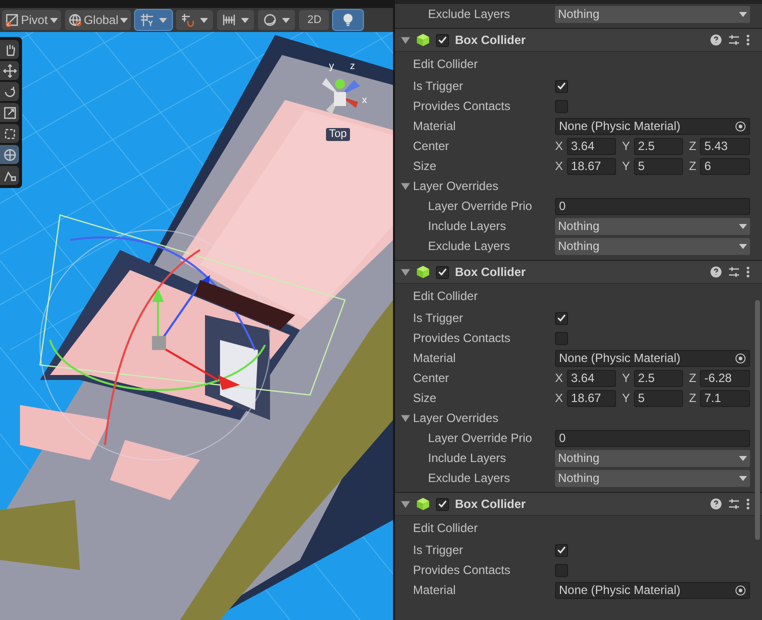 This screenshot has height=620, width=762. What do you see at coordinates (270, 20) in the screenshot?
I see `shading-sphere-icon` at bounding box center [270, 20].